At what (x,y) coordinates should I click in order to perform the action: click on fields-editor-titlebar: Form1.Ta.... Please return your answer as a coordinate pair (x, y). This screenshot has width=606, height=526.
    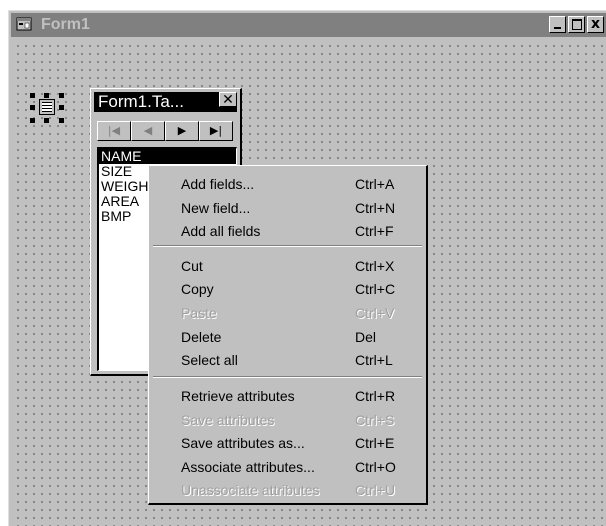
    Looking at the image, I should click on (165, 102).